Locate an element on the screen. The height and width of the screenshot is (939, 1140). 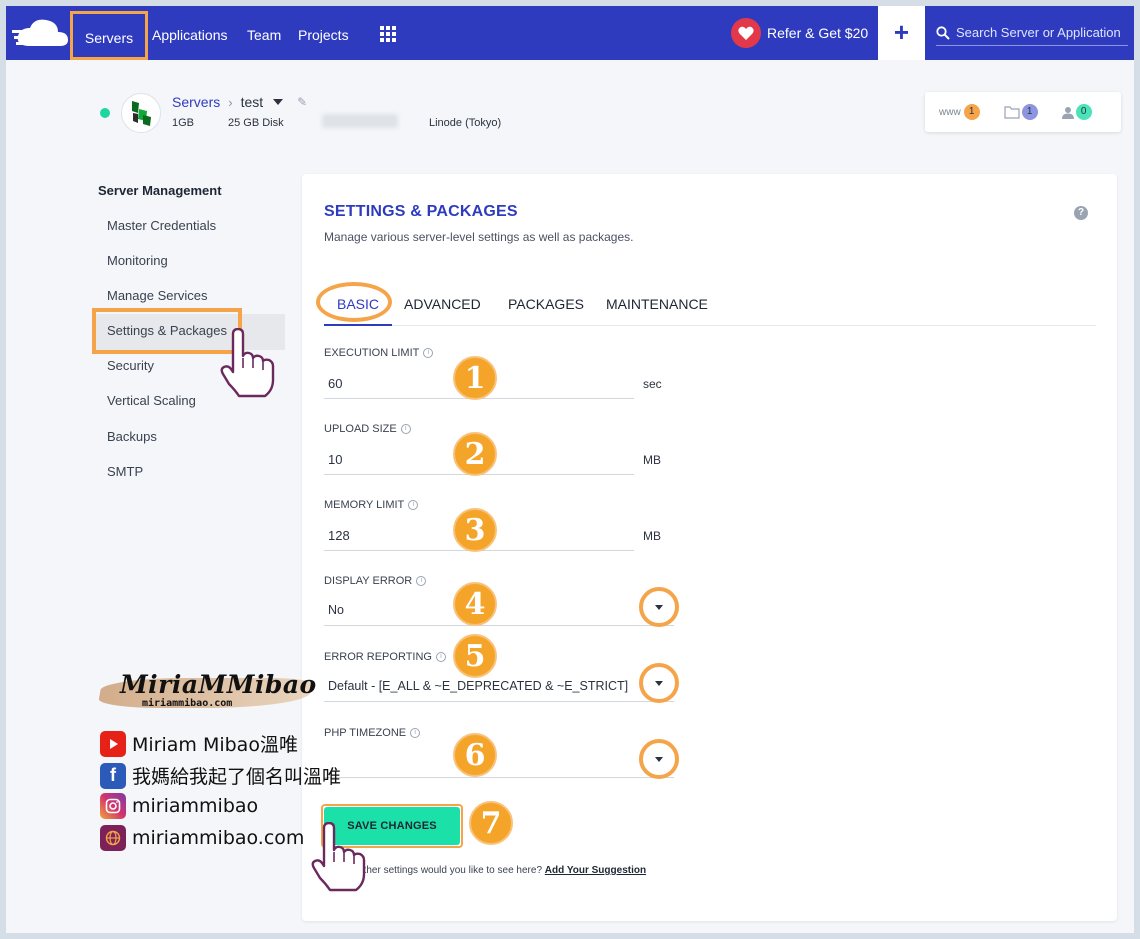
stat-users: 0 is located at coordinates (1076, 112).